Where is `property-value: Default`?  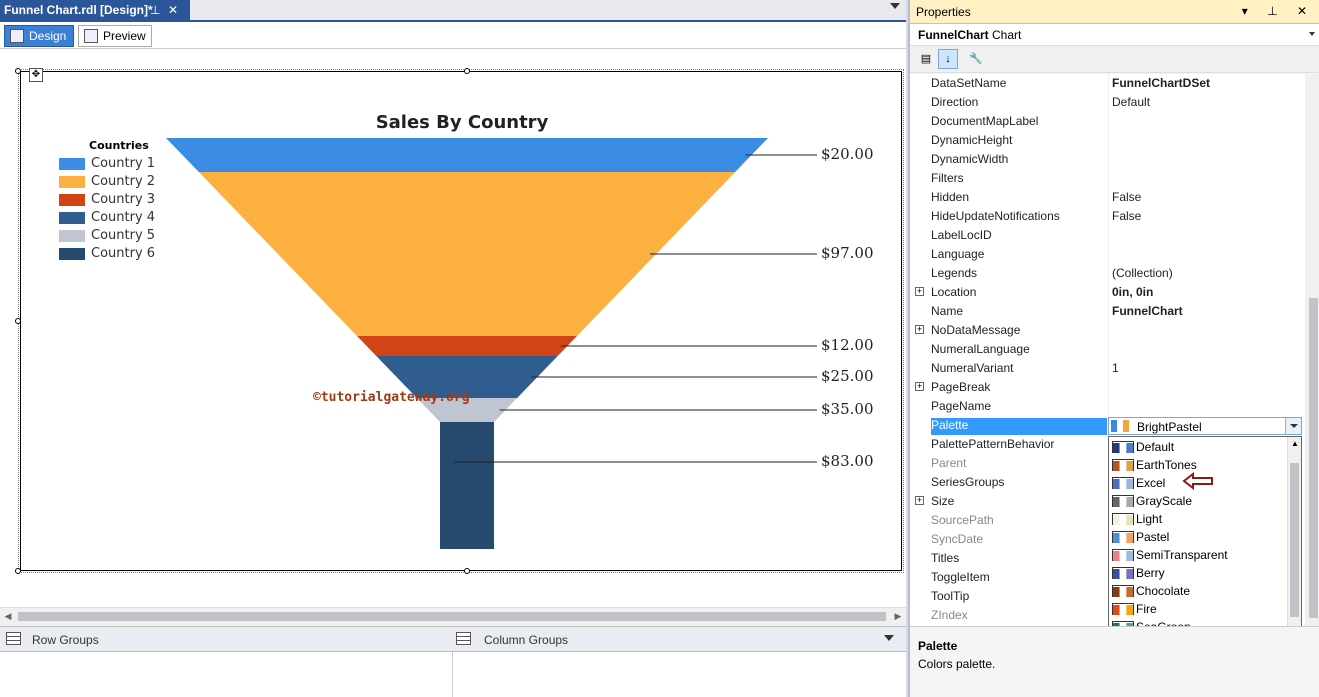 property-value: Default is located at coordinates (1131, 102).